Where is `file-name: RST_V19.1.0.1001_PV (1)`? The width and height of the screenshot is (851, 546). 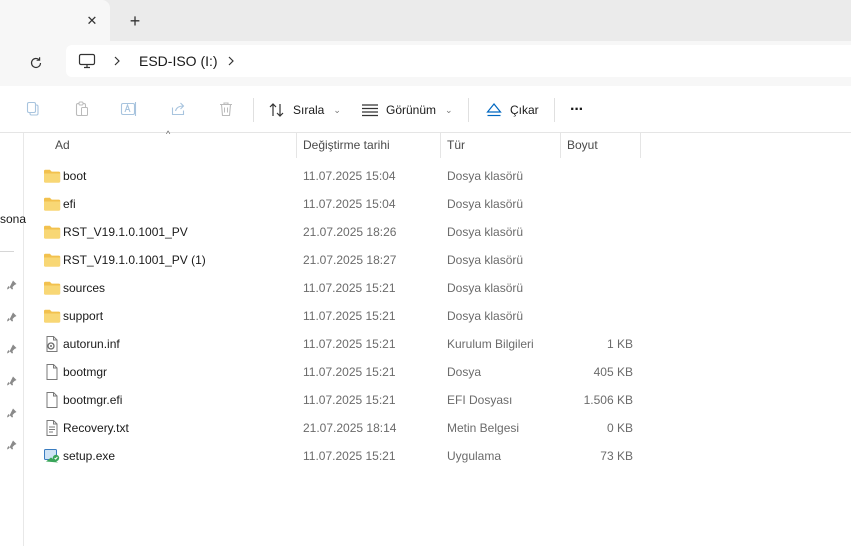 file-name: RST_V19.1.0.1001_PV (1) is located at coordinates (134, 260).